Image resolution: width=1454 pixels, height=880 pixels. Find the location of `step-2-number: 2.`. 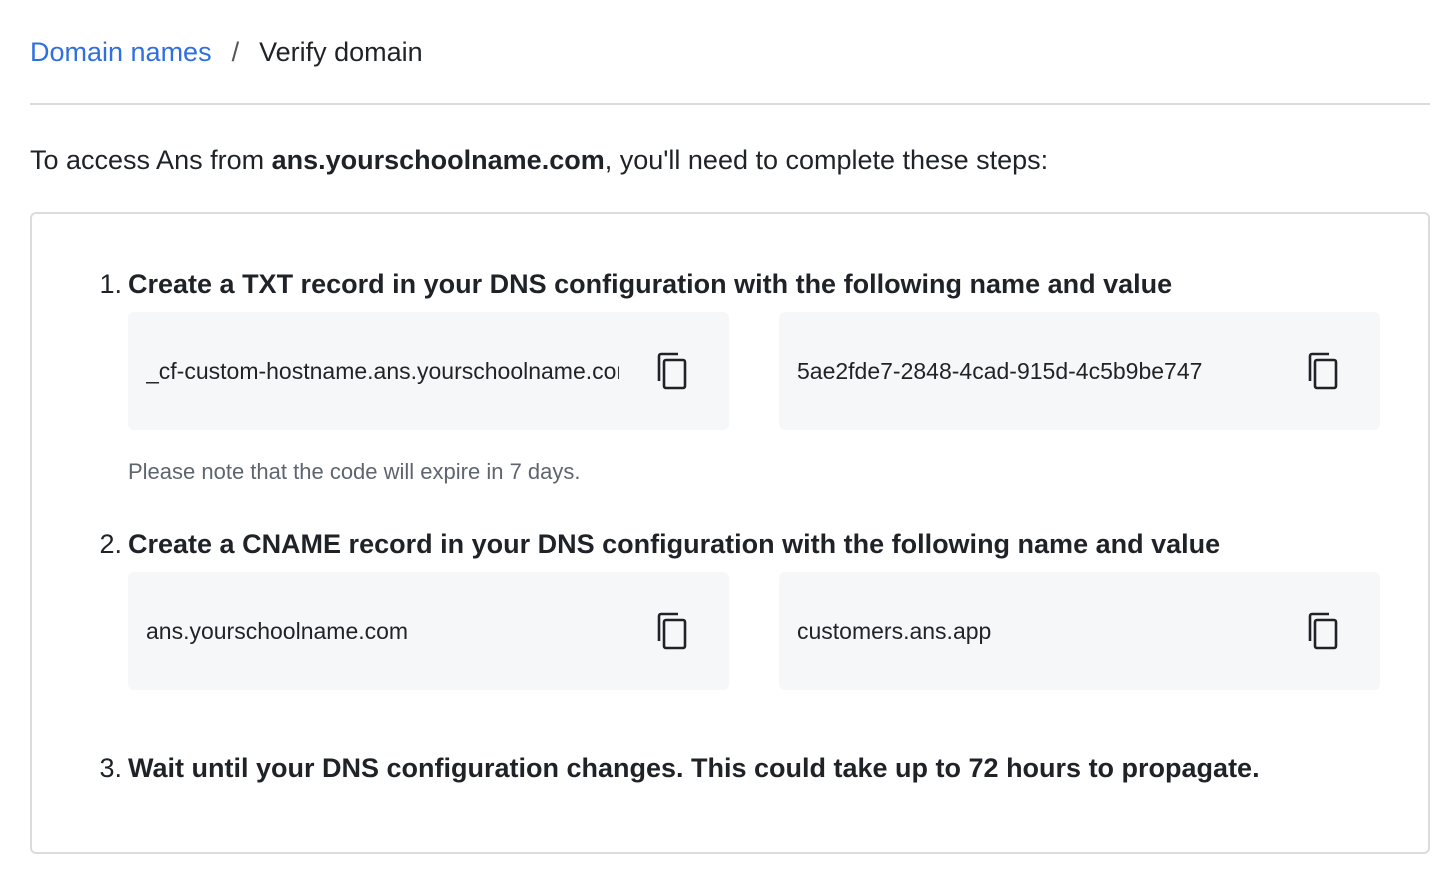

step-2-number: 2. is located at coordinates (110, 543).